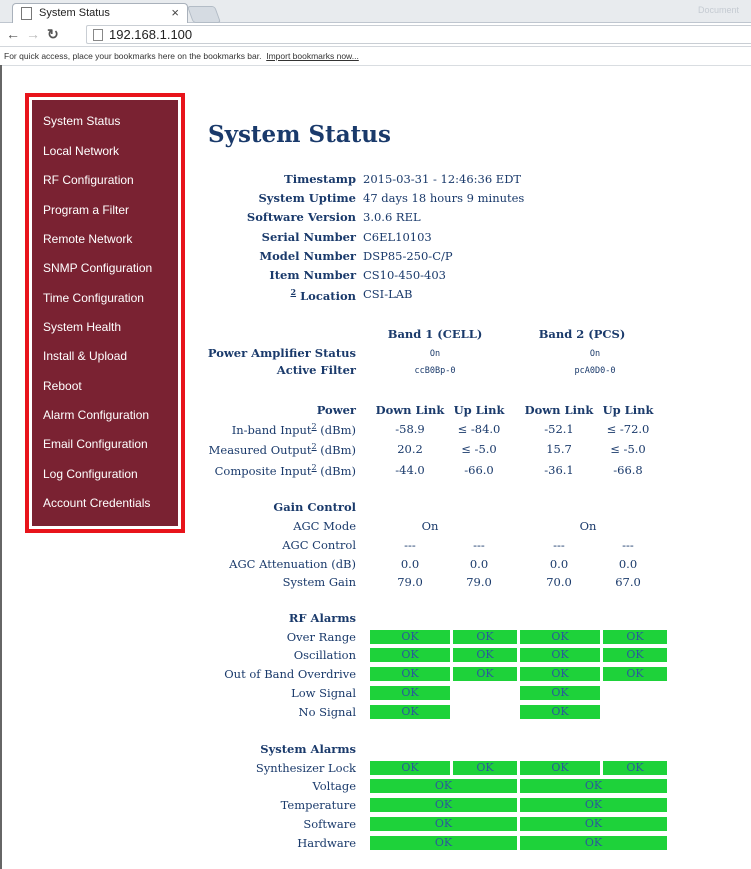 Image resolution: width=751 pixels, height=869 pixels. I want to click on item-number-value: CS10-450-403, so click(404, 275).